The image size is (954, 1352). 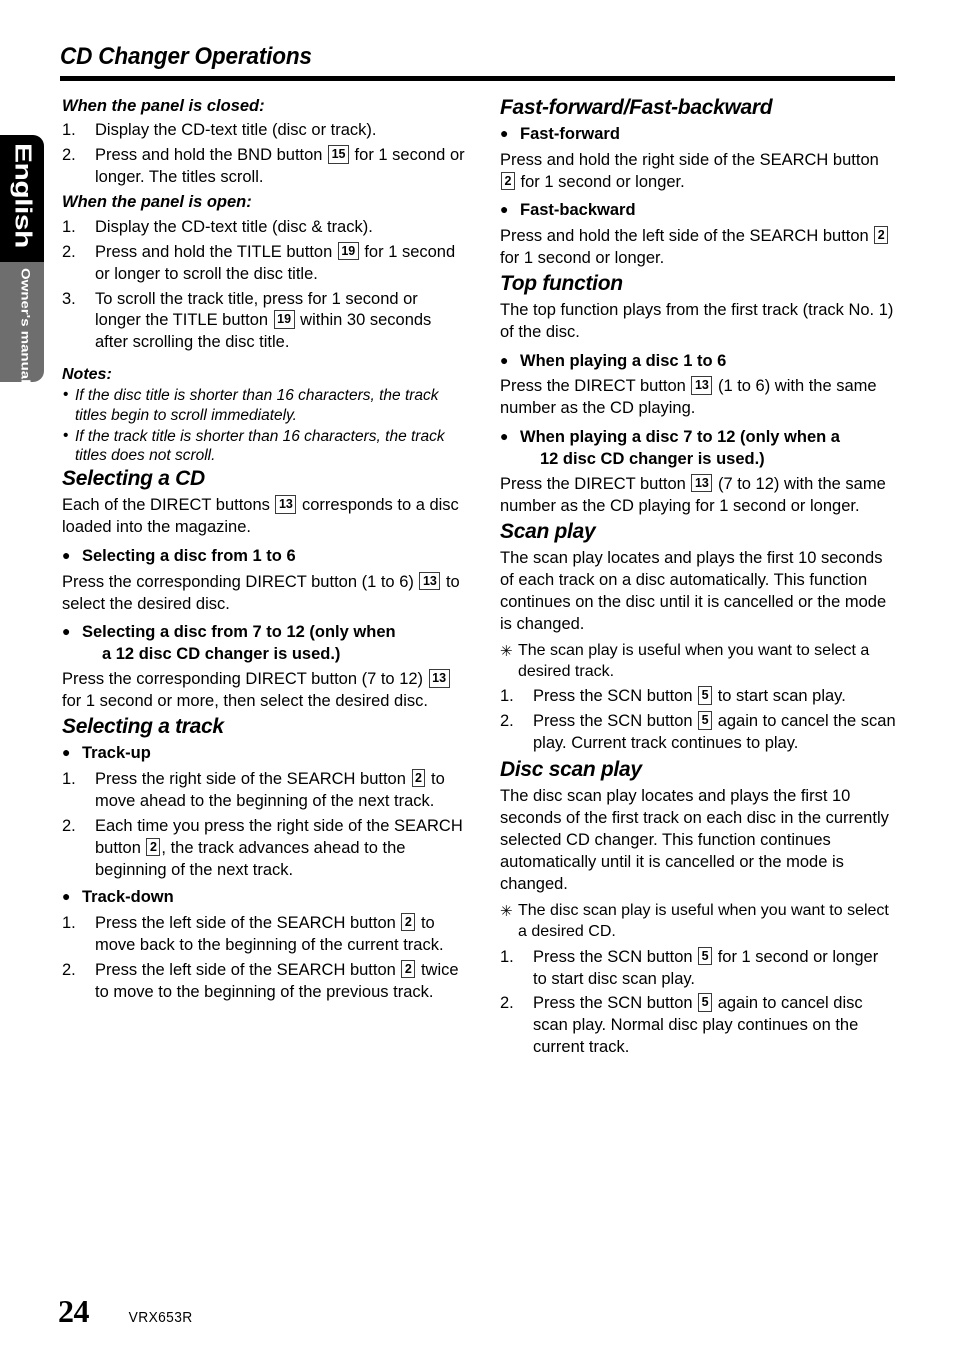 I want to click on bullet-playing-disc-1-6: ● When playing a disc 1 to 6, so click(x=698, y=361).